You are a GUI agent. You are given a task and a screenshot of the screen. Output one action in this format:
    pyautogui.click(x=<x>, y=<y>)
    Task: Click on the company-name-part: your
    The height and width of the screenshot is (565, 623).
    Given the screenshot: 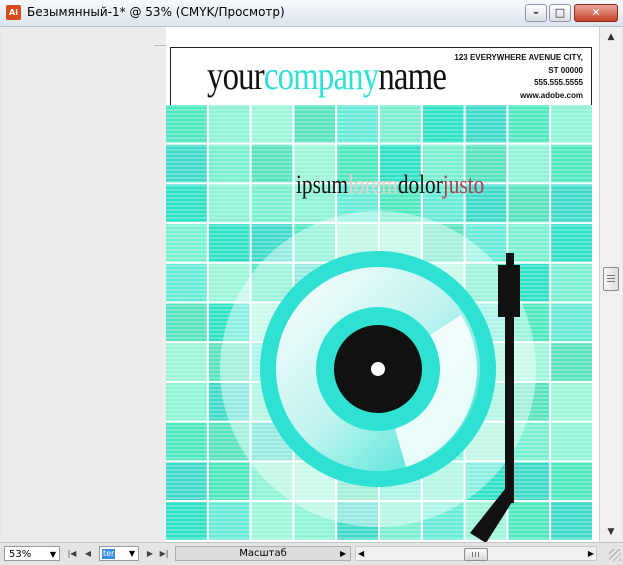 What is the action you would take?
    pyautogui.click(x=236, y=75)
    